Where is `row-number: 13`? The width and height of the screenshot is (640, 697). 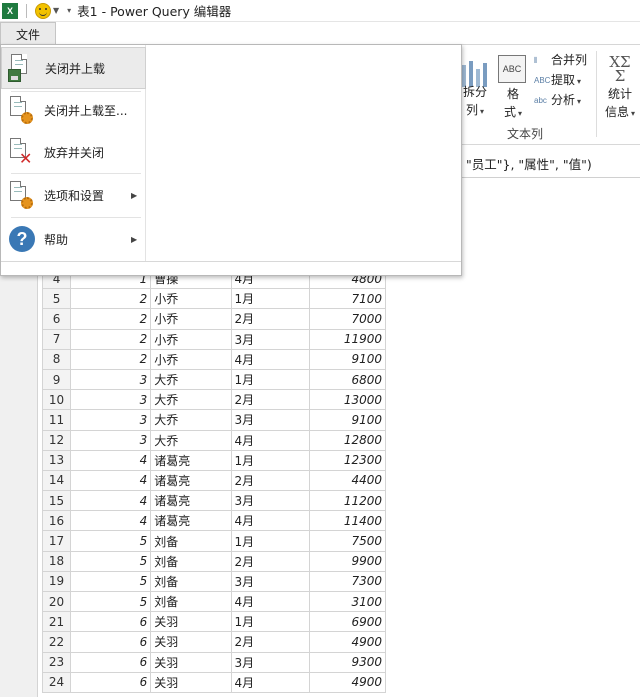 row-number: 13 is located at coordinates (56, 460).